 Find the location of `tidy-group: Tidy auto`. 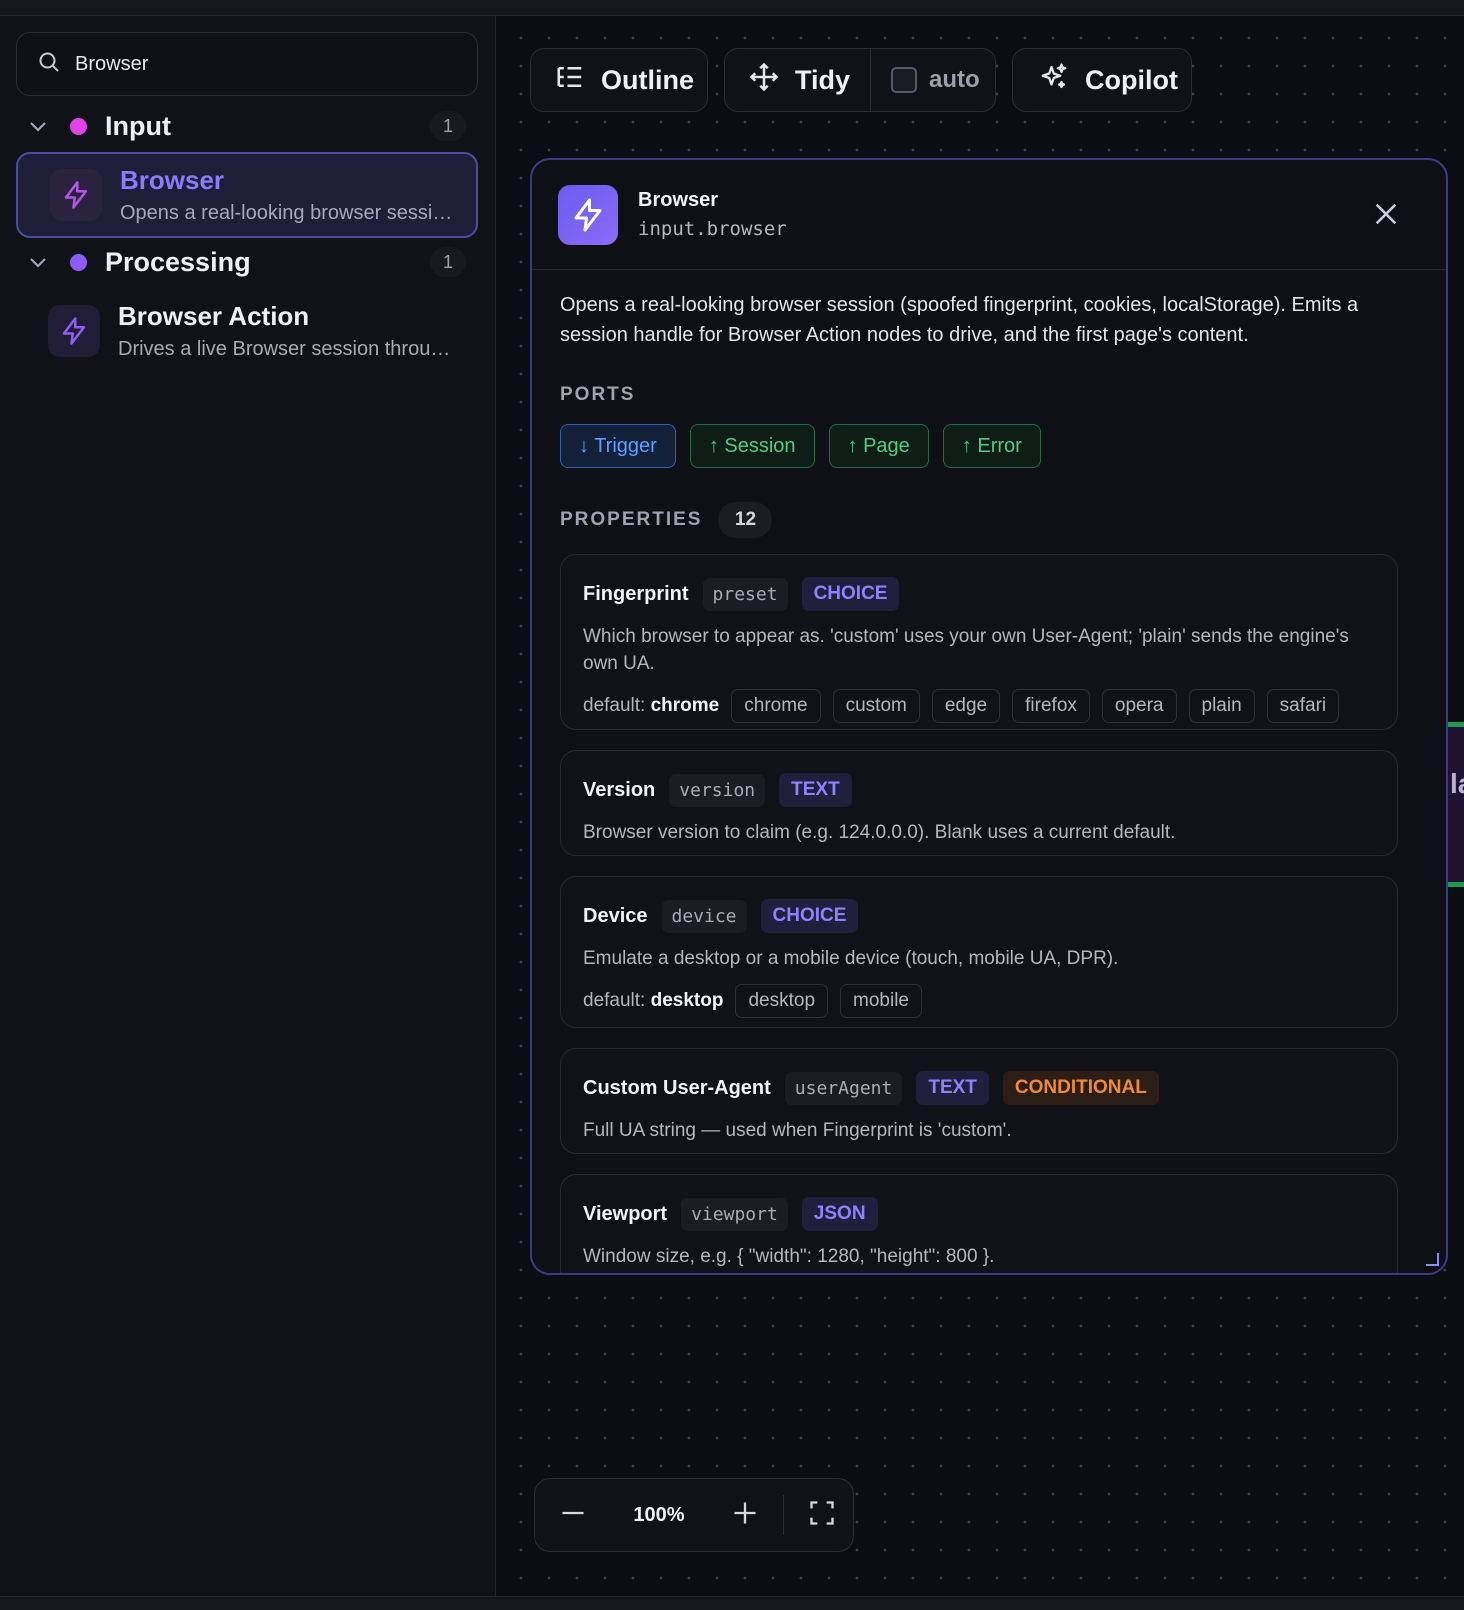

tidy-group: Tidy auto is located at coordinates (860, 80).